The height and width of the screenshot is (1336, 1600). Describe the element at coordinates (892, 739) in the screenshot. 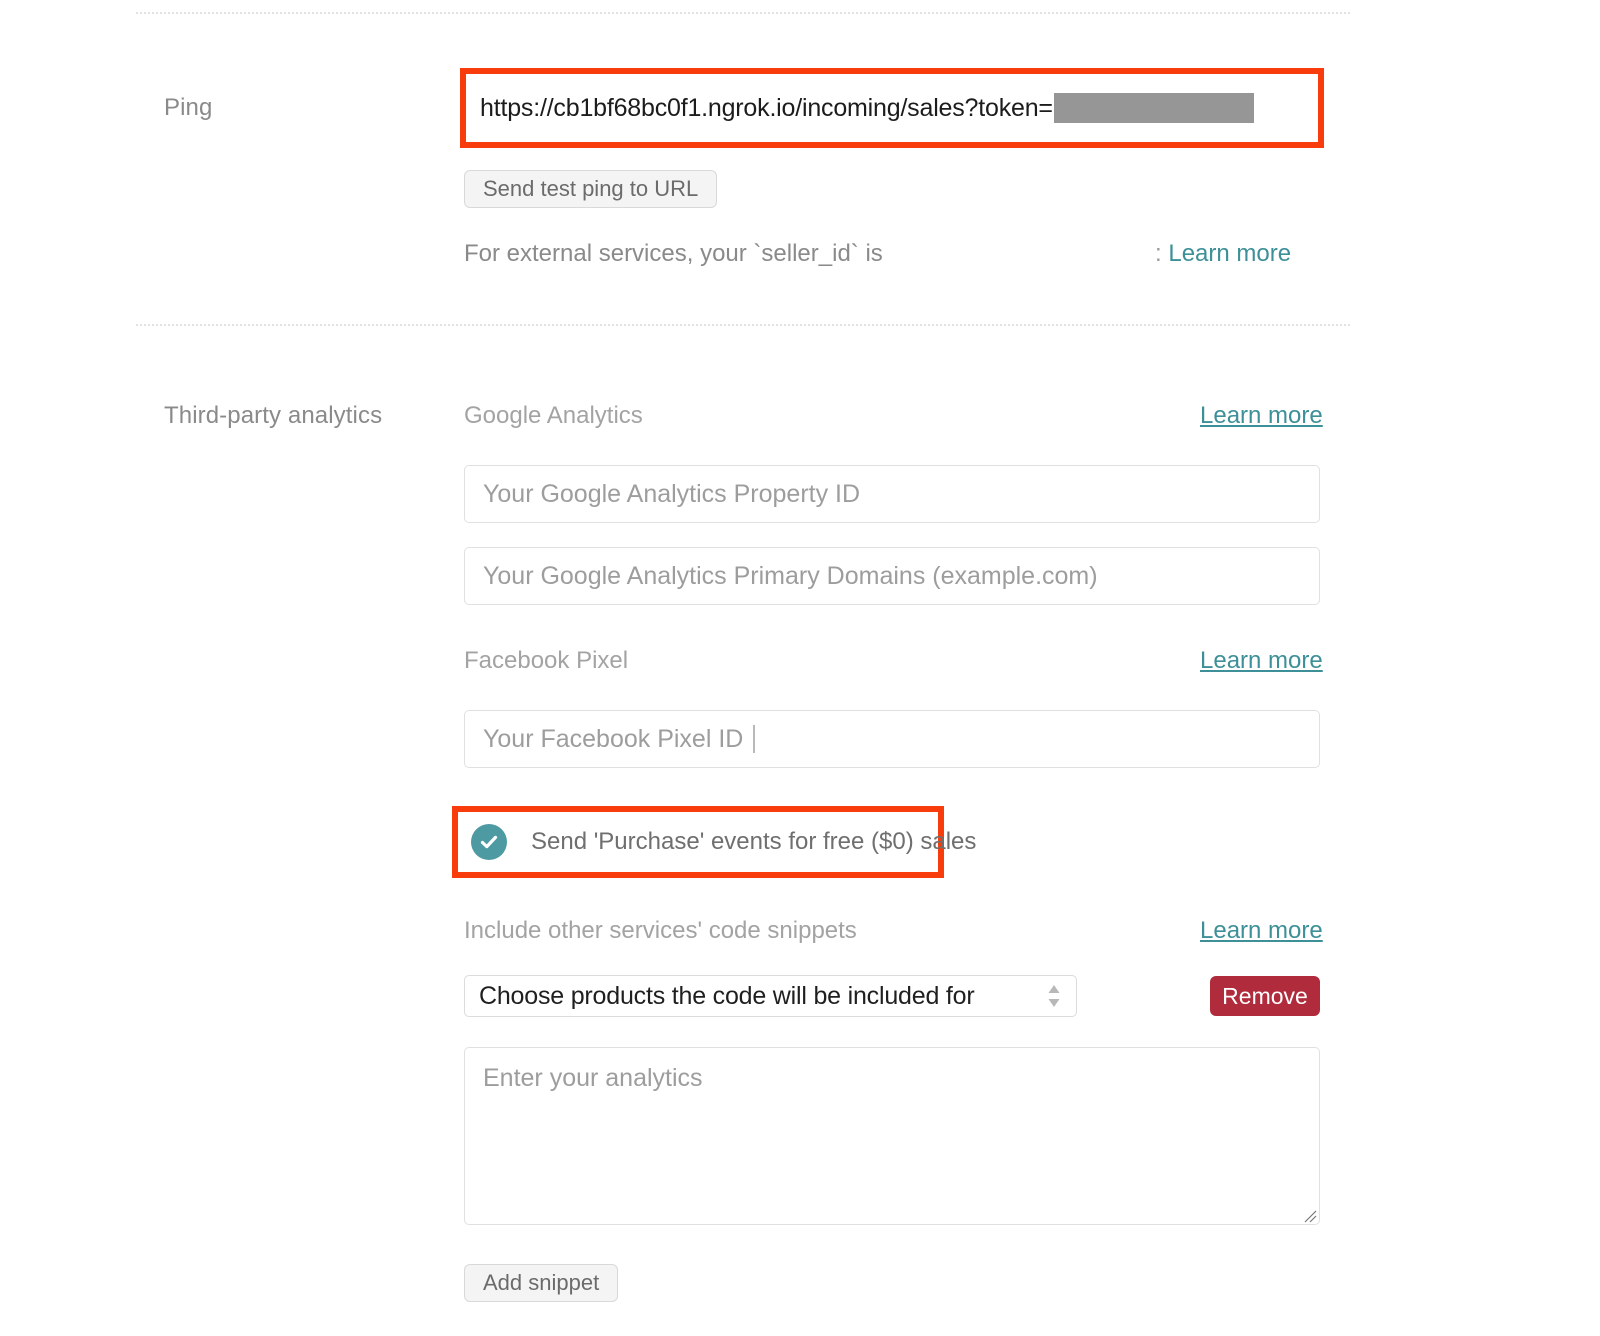

I see `facebook-pixel-id-input: Your Facebook Pixel ID` at that location.